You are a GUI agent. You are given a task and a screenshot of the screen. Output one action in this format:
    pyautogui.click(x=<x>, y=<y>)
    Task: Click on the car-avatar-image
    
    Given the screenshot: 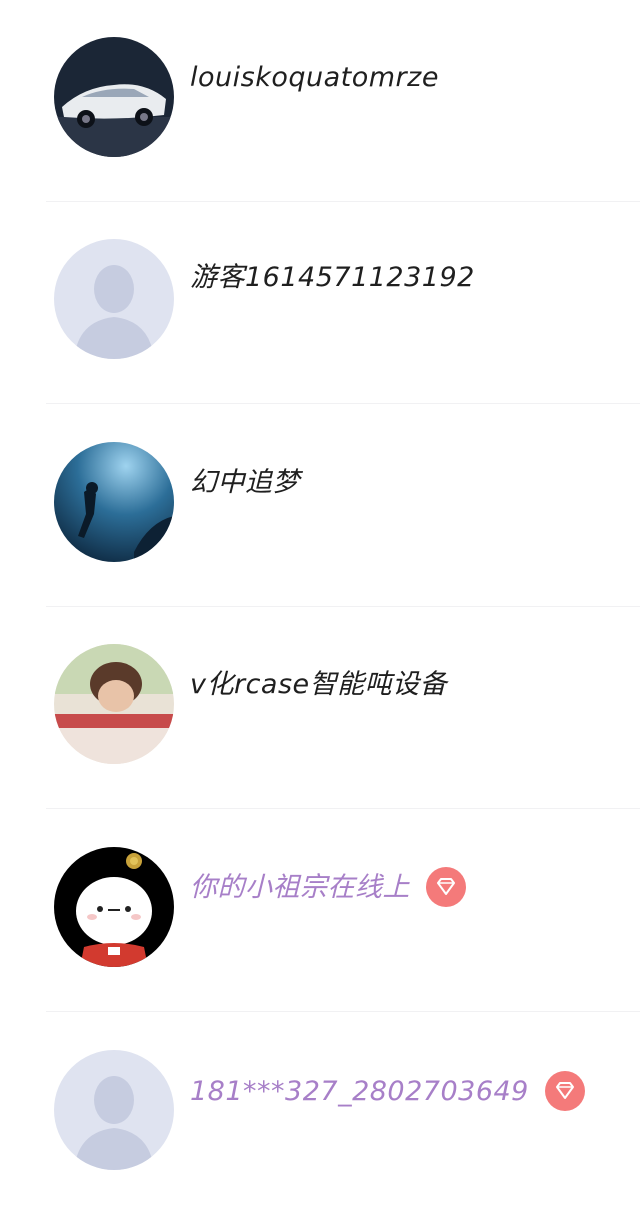 What is the action you would take?
    pyautogui.click(x=114, y=97)
    